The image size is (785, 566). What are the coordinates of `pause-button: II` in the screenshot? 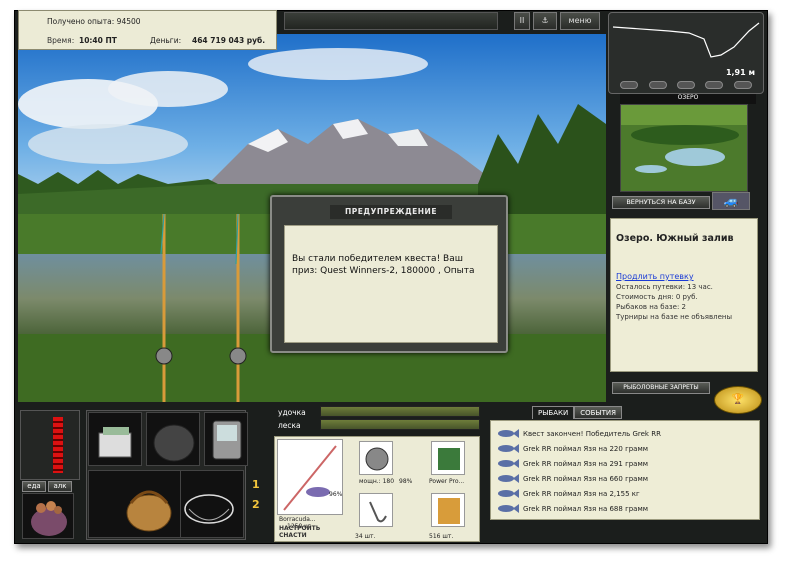 It's located at (522, 21).